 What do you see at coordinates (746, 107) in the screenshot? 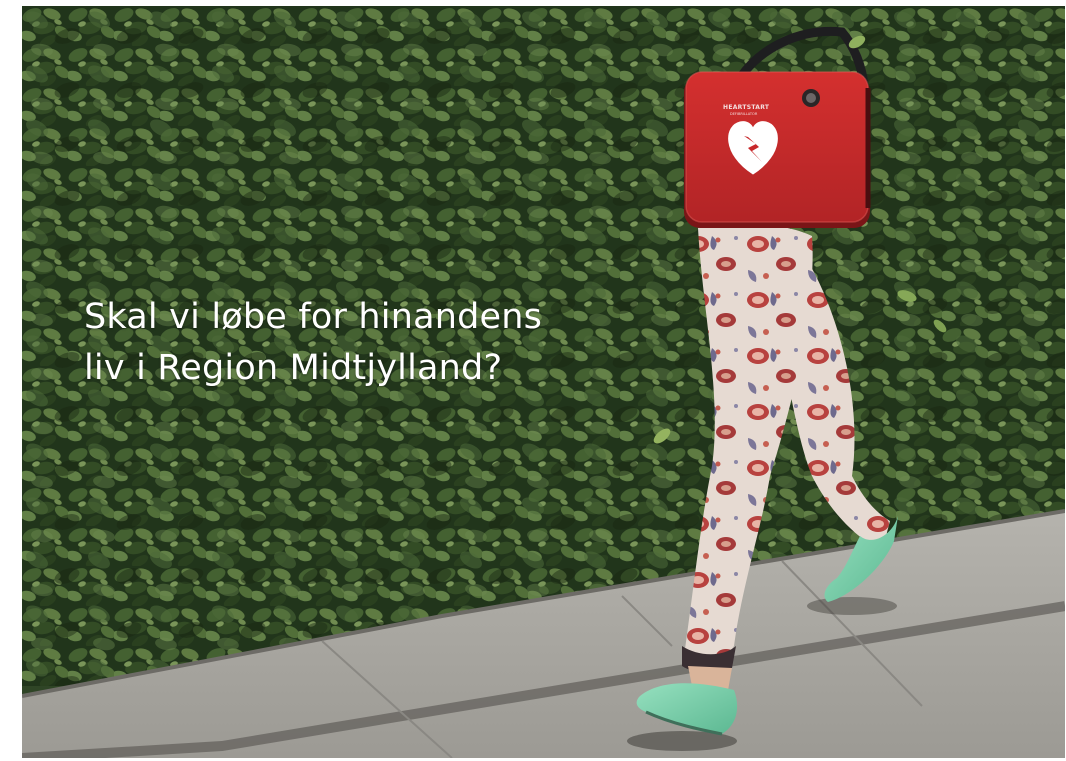
I see `device-brand: HEARTSTART` at bounding box center [746, 107].